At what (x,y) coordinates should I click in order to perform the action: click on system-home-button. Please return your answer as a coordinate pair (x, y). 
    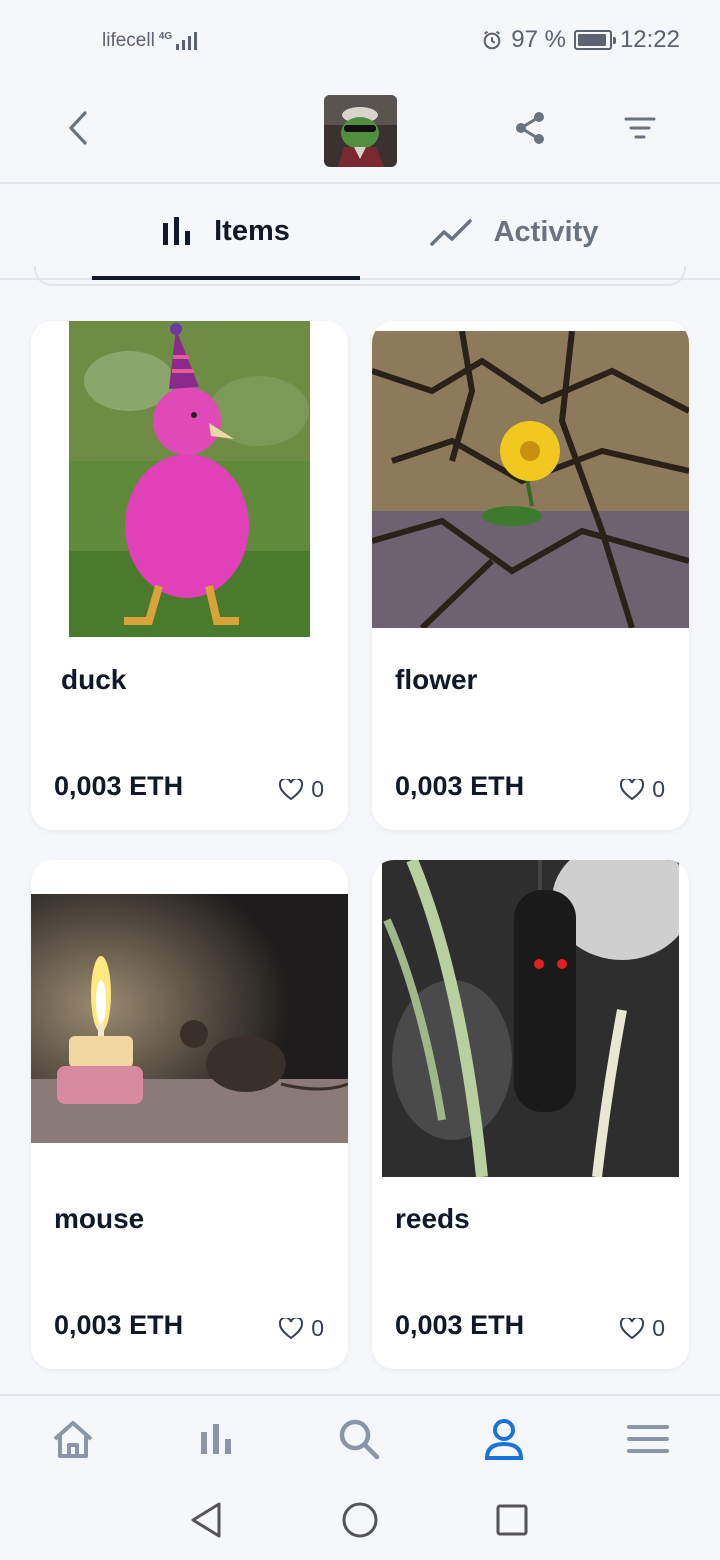
    Looking at the image, I should click on (360, 1520).